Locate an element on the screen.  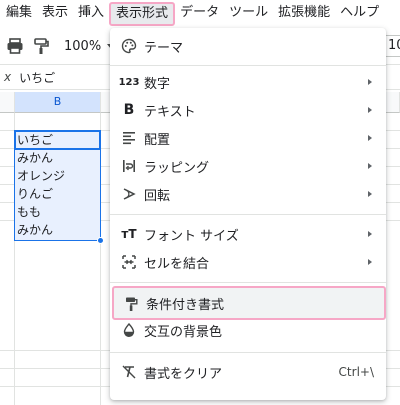
wrap-icon is located at coordinates (129, 166).